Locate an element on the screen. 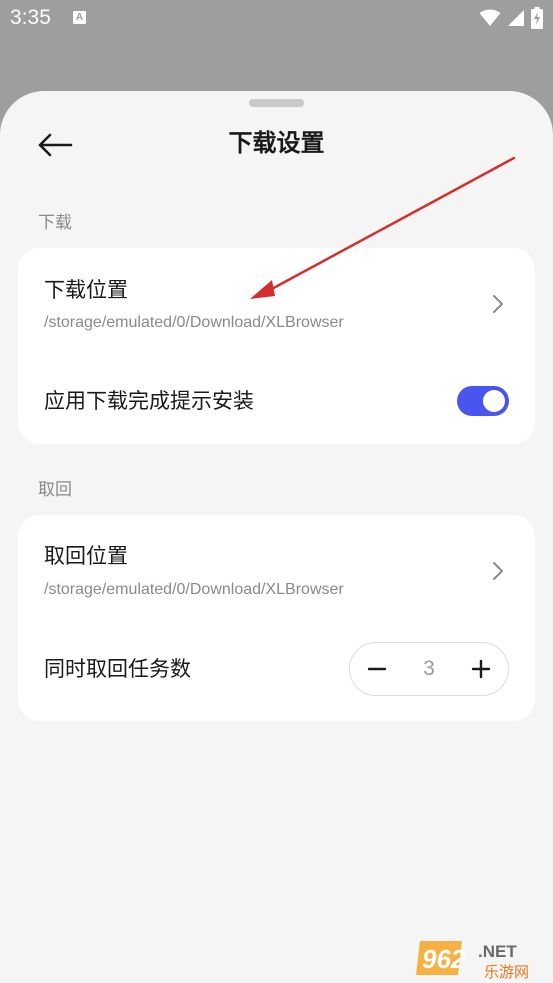  battery-charging-icon is located at coordinates (537, 18).